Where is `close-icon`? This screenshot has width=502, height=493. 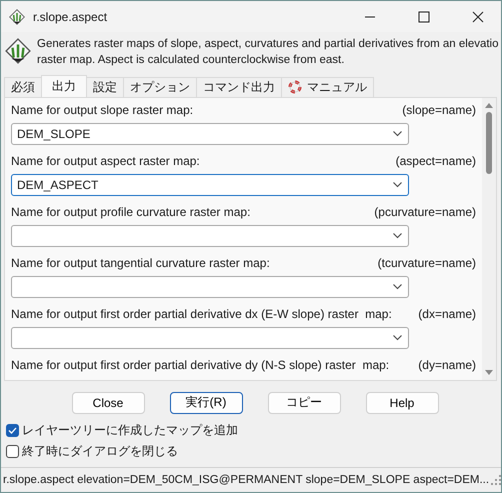
close-icon is located at coordinates (478, 16).